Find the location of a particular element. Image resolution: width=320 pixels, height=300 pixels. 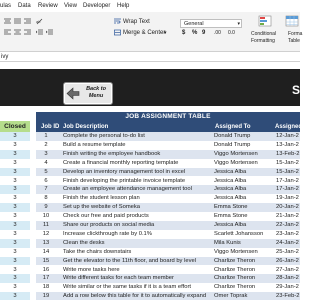

align-top-icon is located at coordinates (7, 21).